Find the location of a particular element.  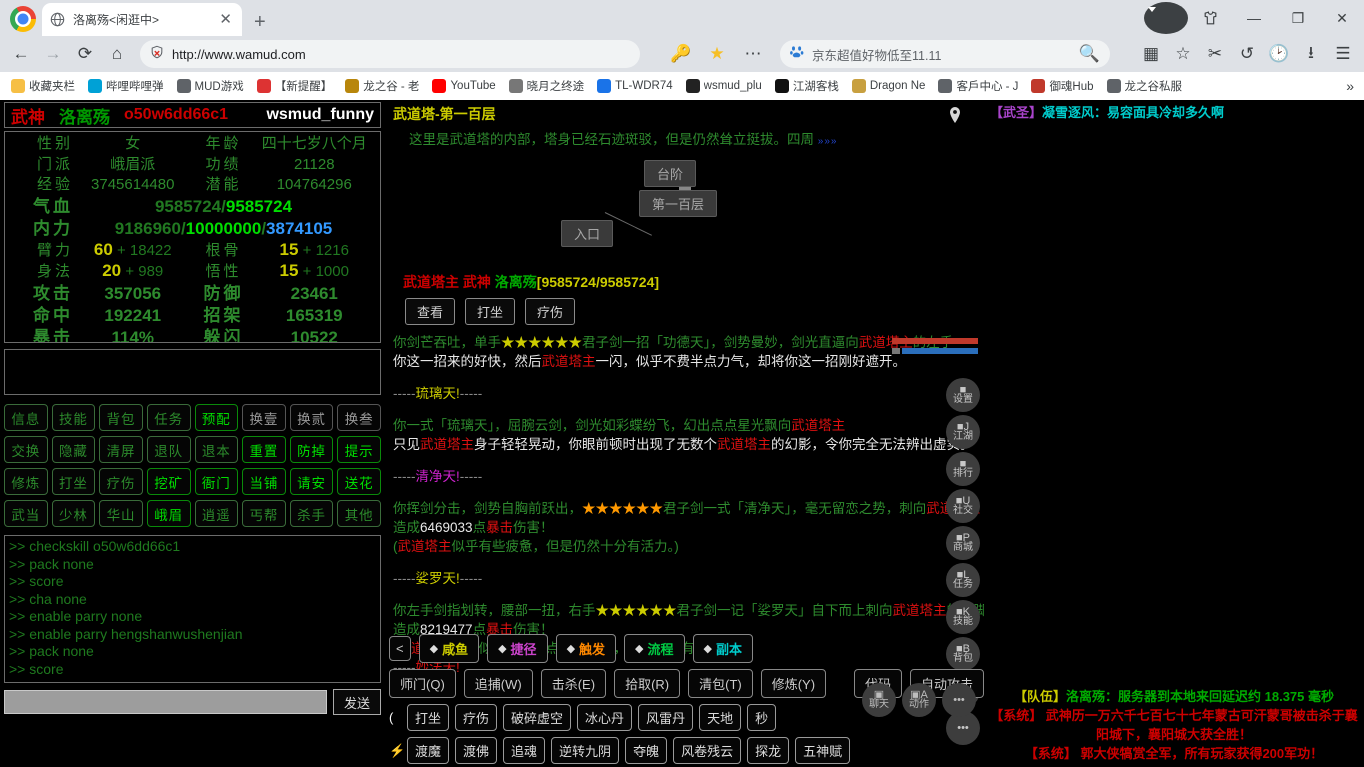

quick-button-换叁: 换叁 is located at coordinates (359, 417).